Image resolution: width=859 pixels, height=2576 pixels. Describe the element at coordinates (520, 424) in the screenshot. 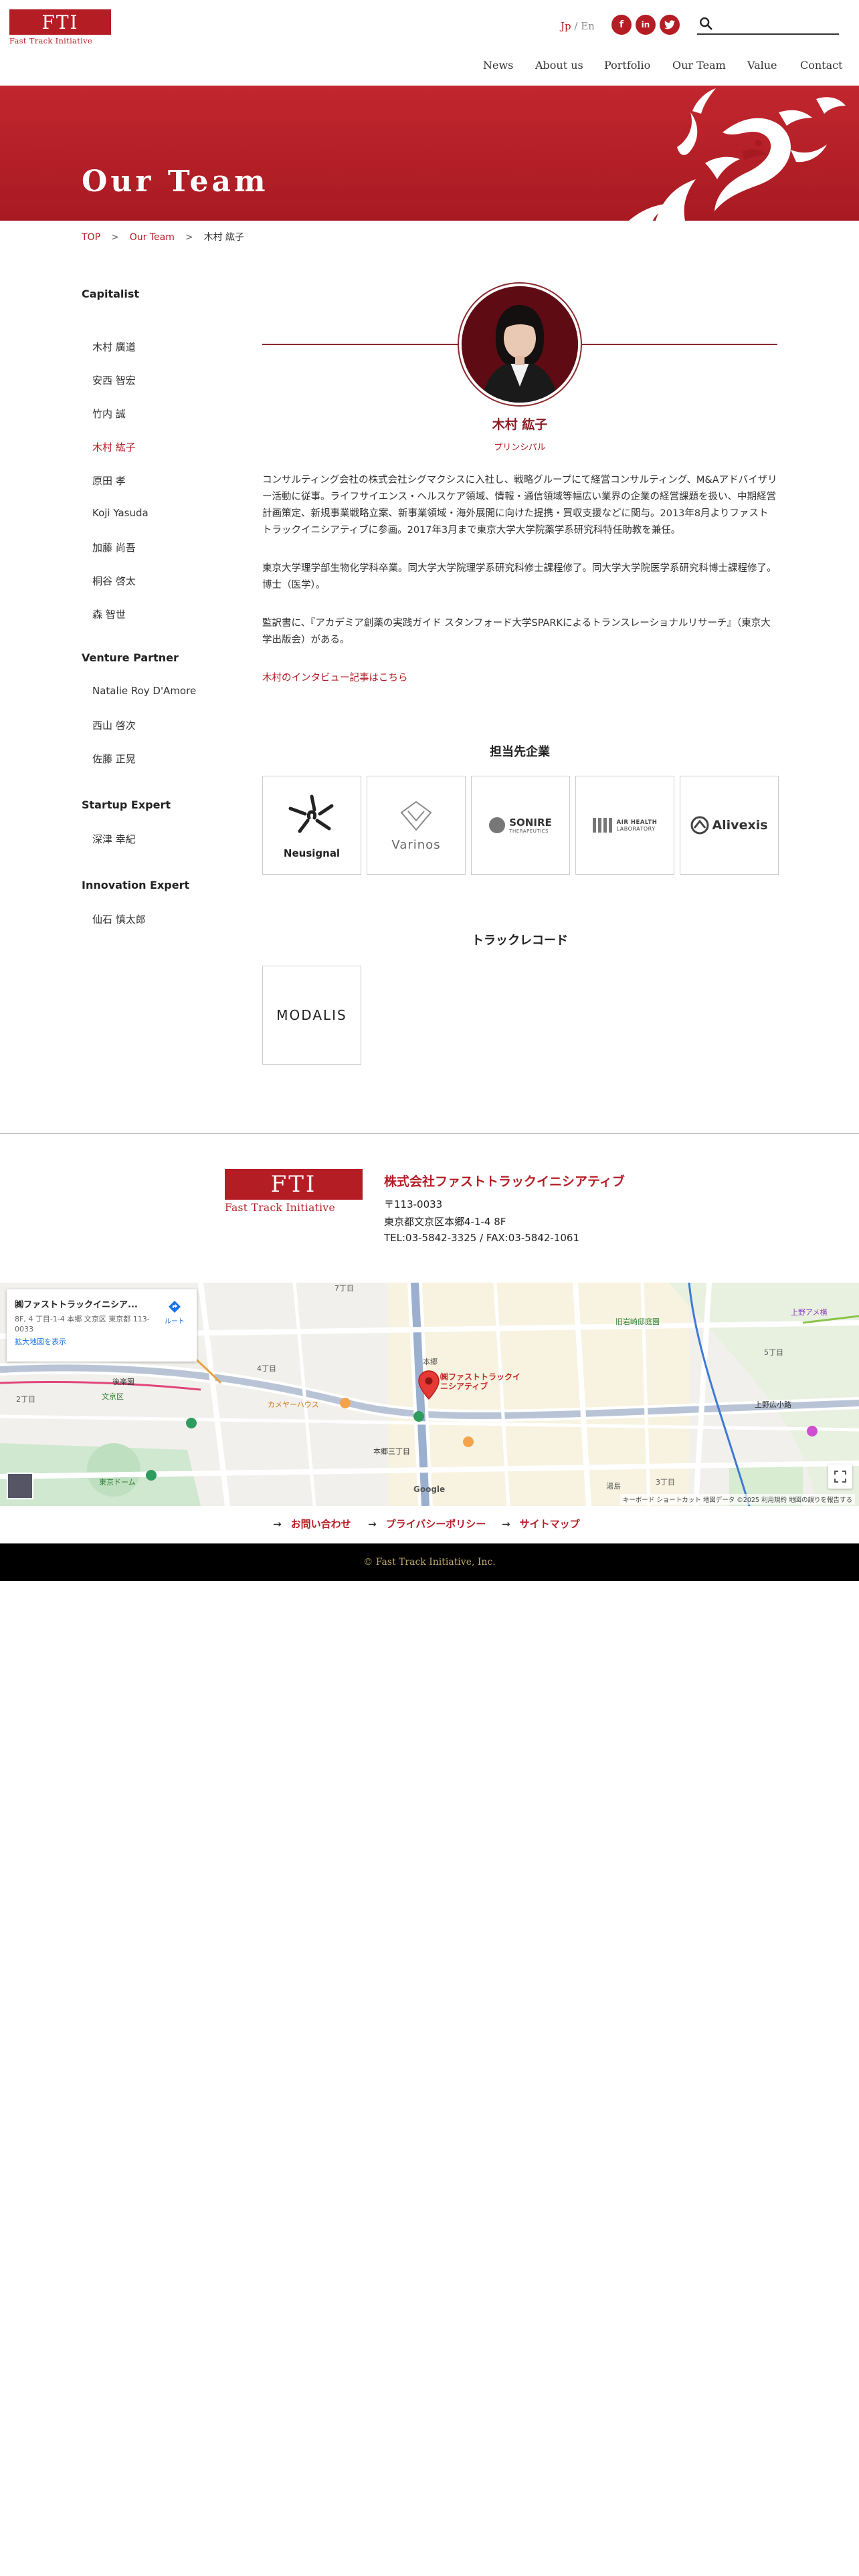

I see `member-name: 木村 紘子` at that location.